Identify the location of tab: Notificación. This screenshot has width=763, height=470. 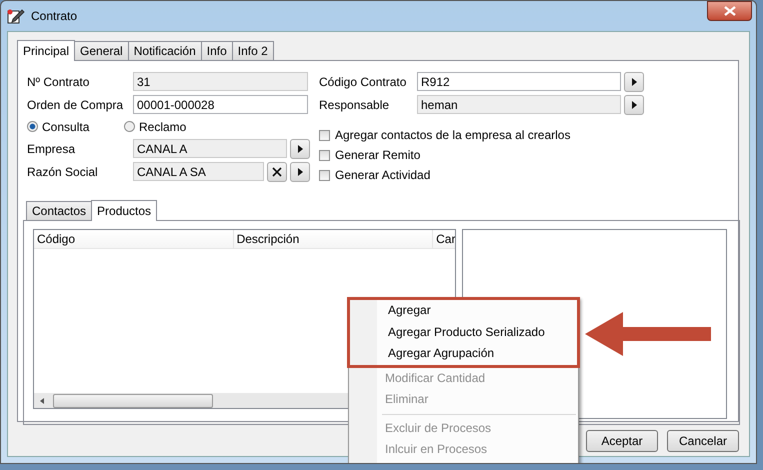
(165, 50).